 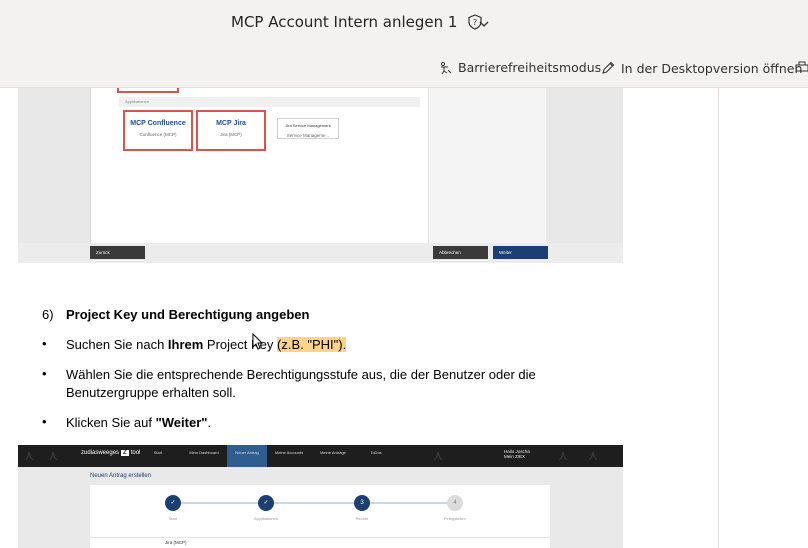 I want to click on application-row: Jira (MCP), so click(x=320, y=542).